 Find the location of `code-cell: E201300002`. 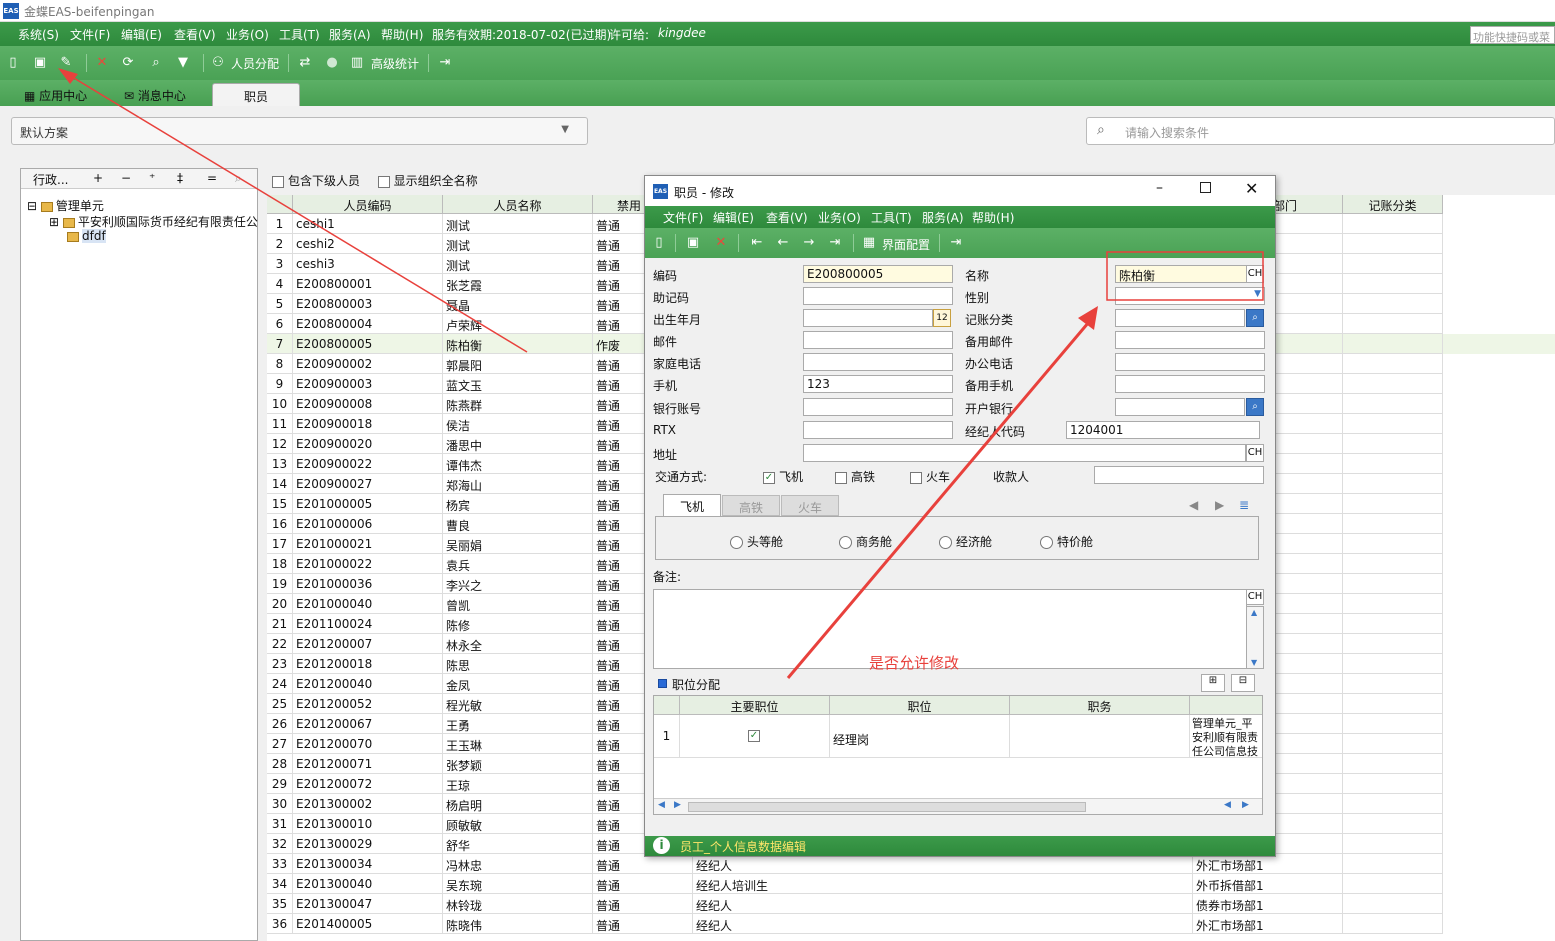

code-cell: E201300002 is located at coordinates (368, 804).